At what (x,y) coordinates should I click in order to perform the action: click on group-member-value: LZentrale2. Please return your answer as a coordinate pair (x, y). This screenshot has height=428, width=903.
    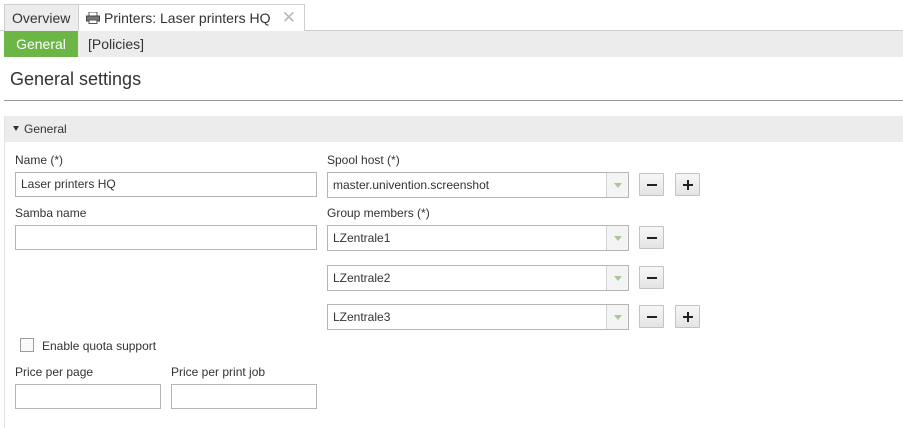
    Looking at the image, I should click on (362, 278).